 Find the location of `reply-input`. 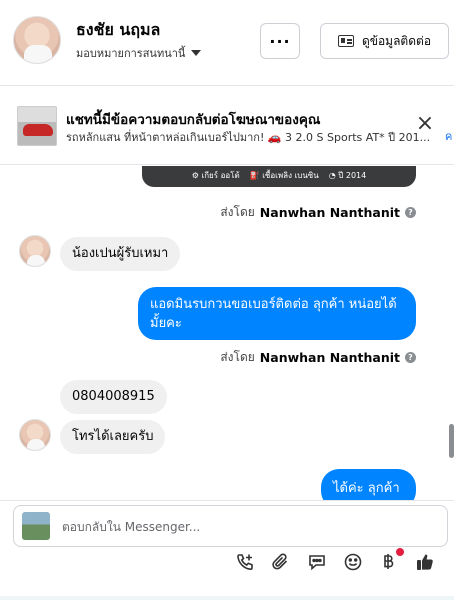

reply-input is located at coordinates (247, 527).